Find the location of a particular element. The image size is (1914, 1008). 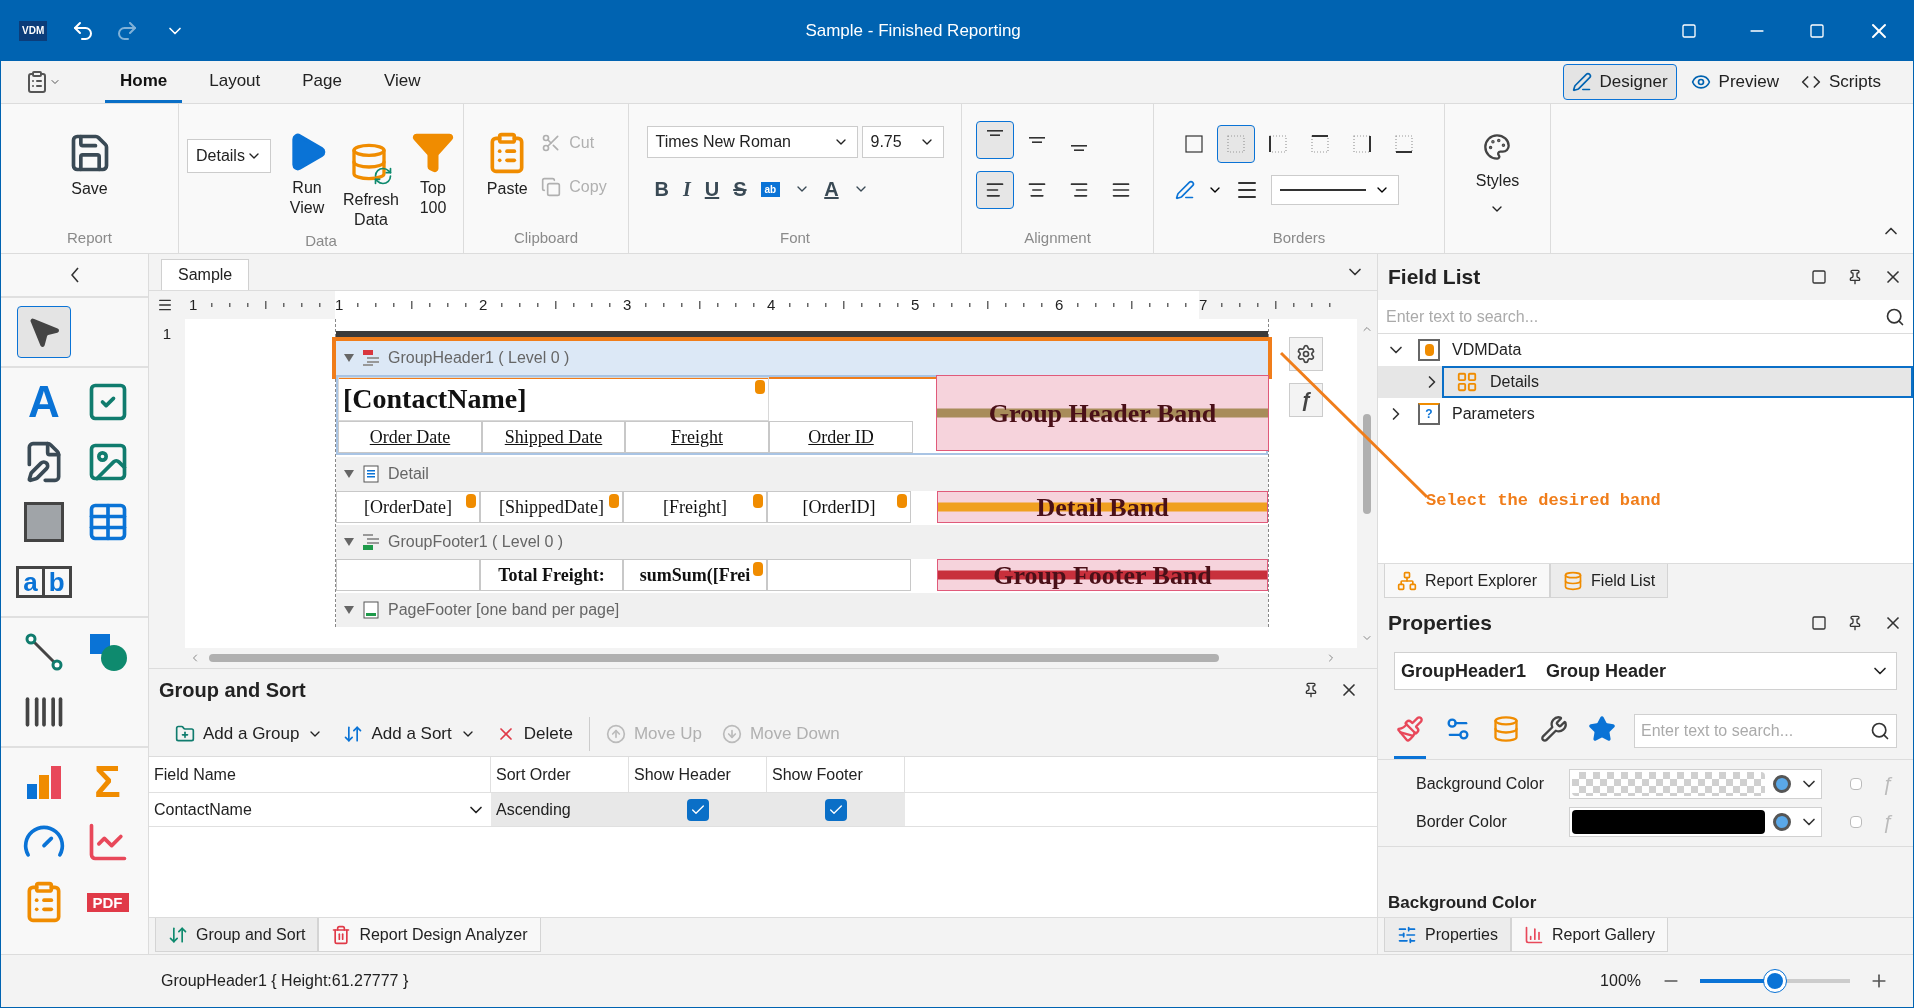

column-header: Field Name is located at coordinates (320, 774).